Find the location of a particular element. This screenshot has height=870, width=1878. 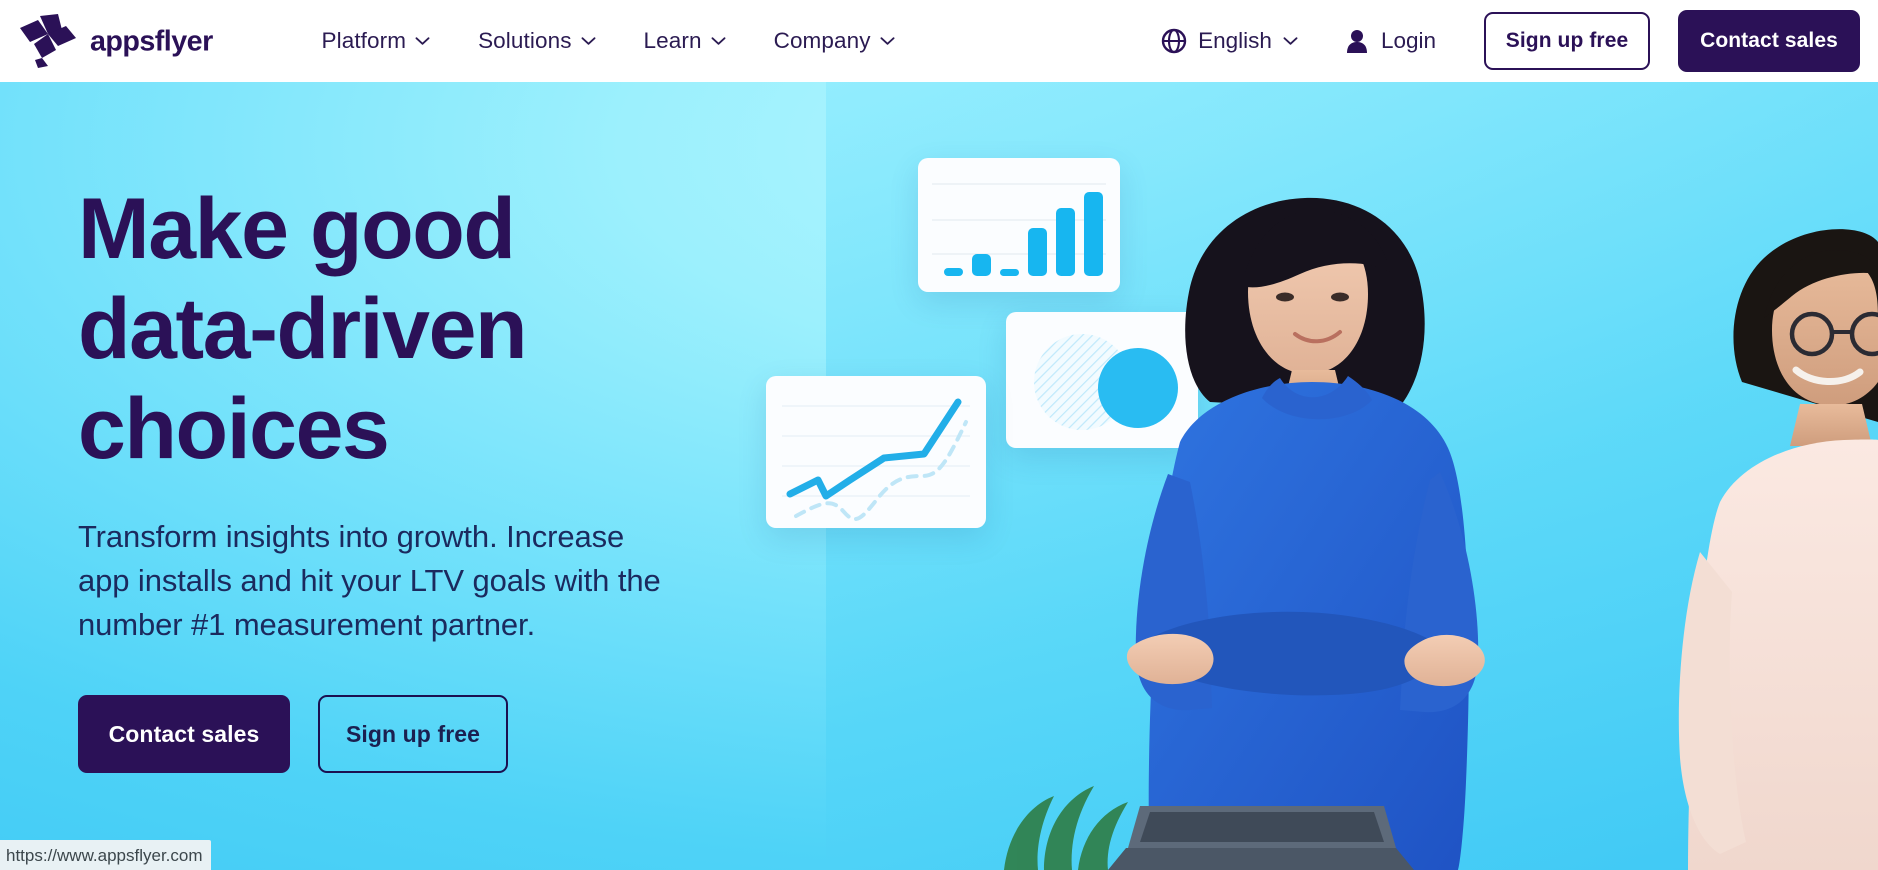

hero-title-line-1: Make good is located at coordinates (297, 229).